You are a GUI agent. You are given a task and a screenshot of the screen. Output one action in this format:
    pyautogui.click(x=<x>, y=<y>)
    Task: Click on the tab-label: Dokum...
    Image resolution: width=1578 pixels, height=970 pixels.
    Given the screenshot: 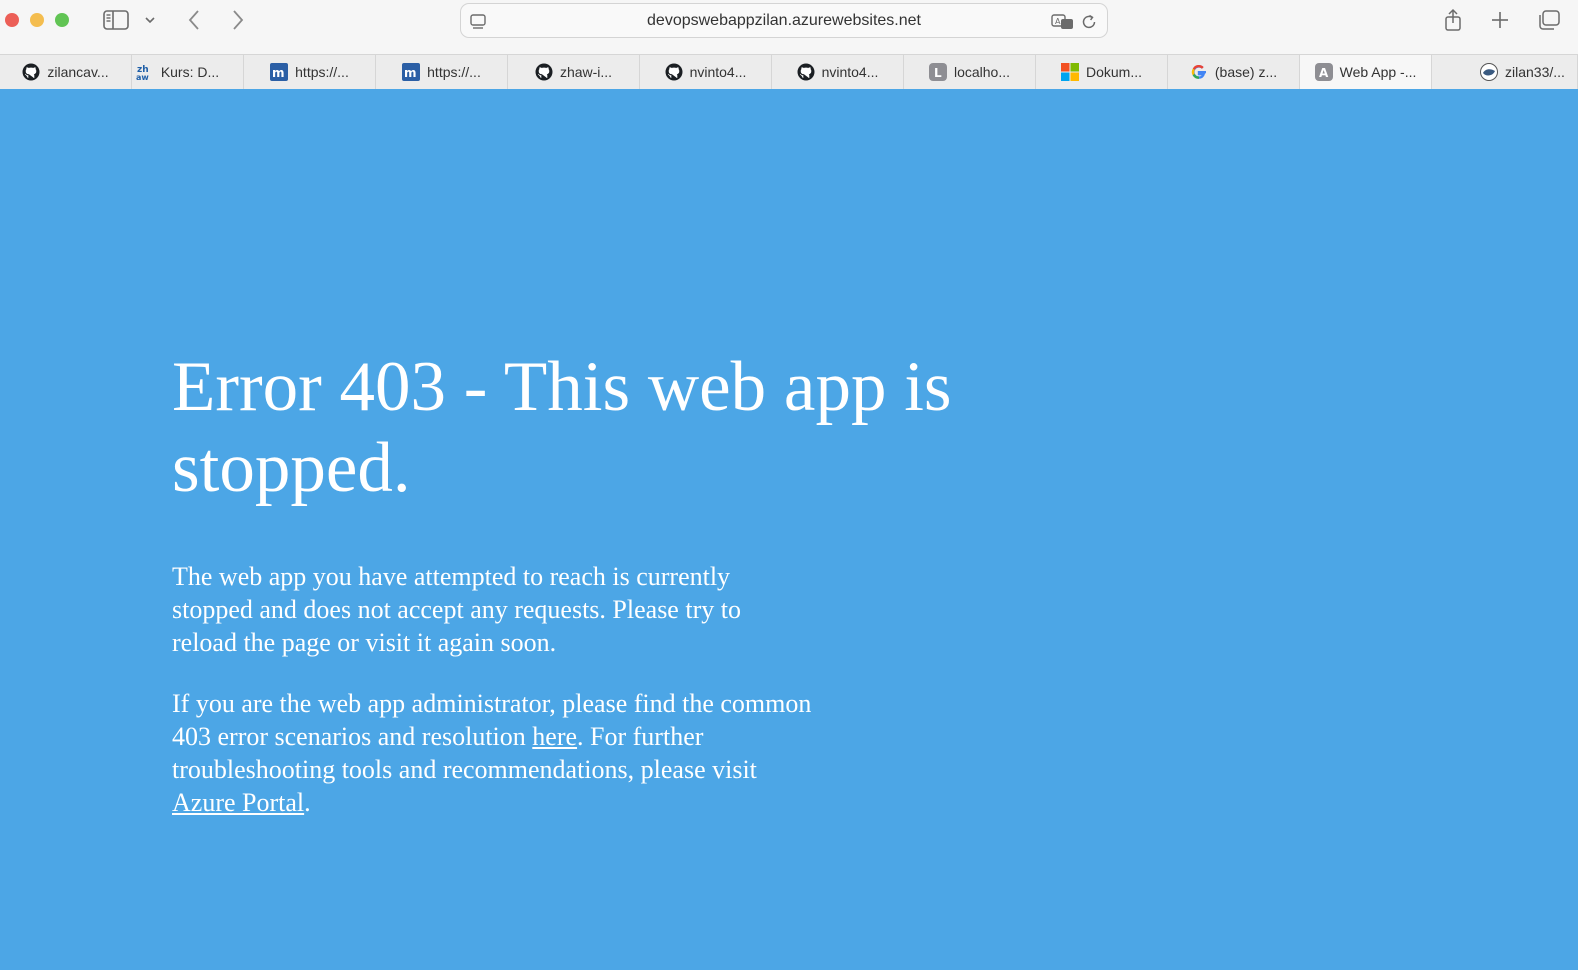 What is the action you would take?
    pyautogui.click(x=1113, y=72)
    